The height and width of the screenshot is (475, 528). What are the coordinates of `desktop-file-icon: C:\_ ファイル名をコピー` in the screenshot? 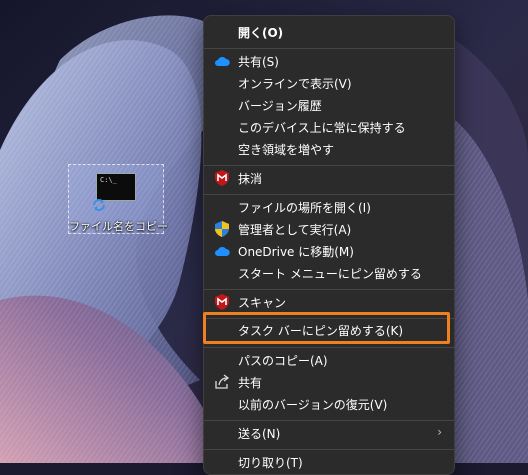 It's located at (118, 199).